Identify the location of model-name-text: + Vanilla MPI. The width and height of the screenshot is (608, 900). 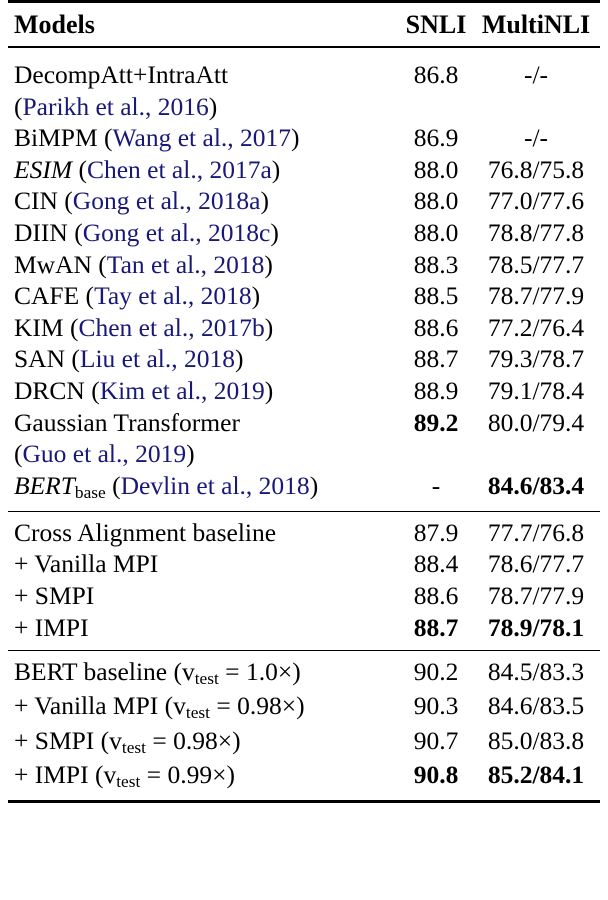
(86, 564).